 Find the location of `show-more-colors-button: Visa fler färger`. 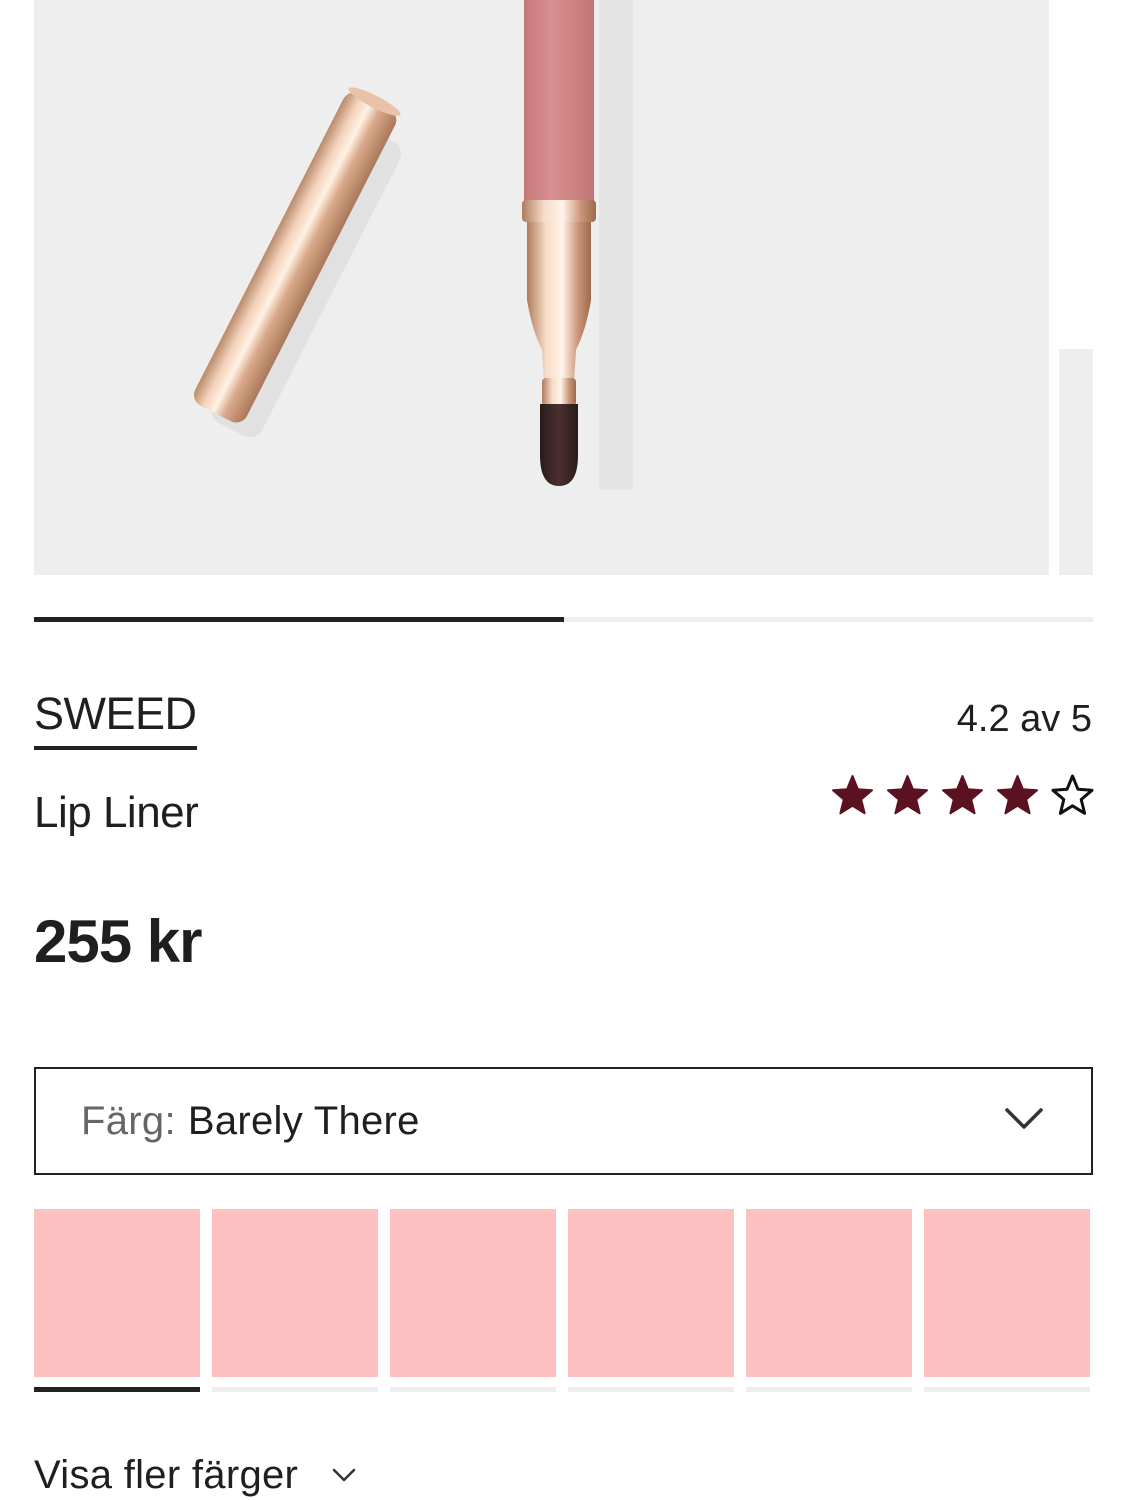

show-more-colors-button: Visa fler färger is located at coordinates (195, 1475).